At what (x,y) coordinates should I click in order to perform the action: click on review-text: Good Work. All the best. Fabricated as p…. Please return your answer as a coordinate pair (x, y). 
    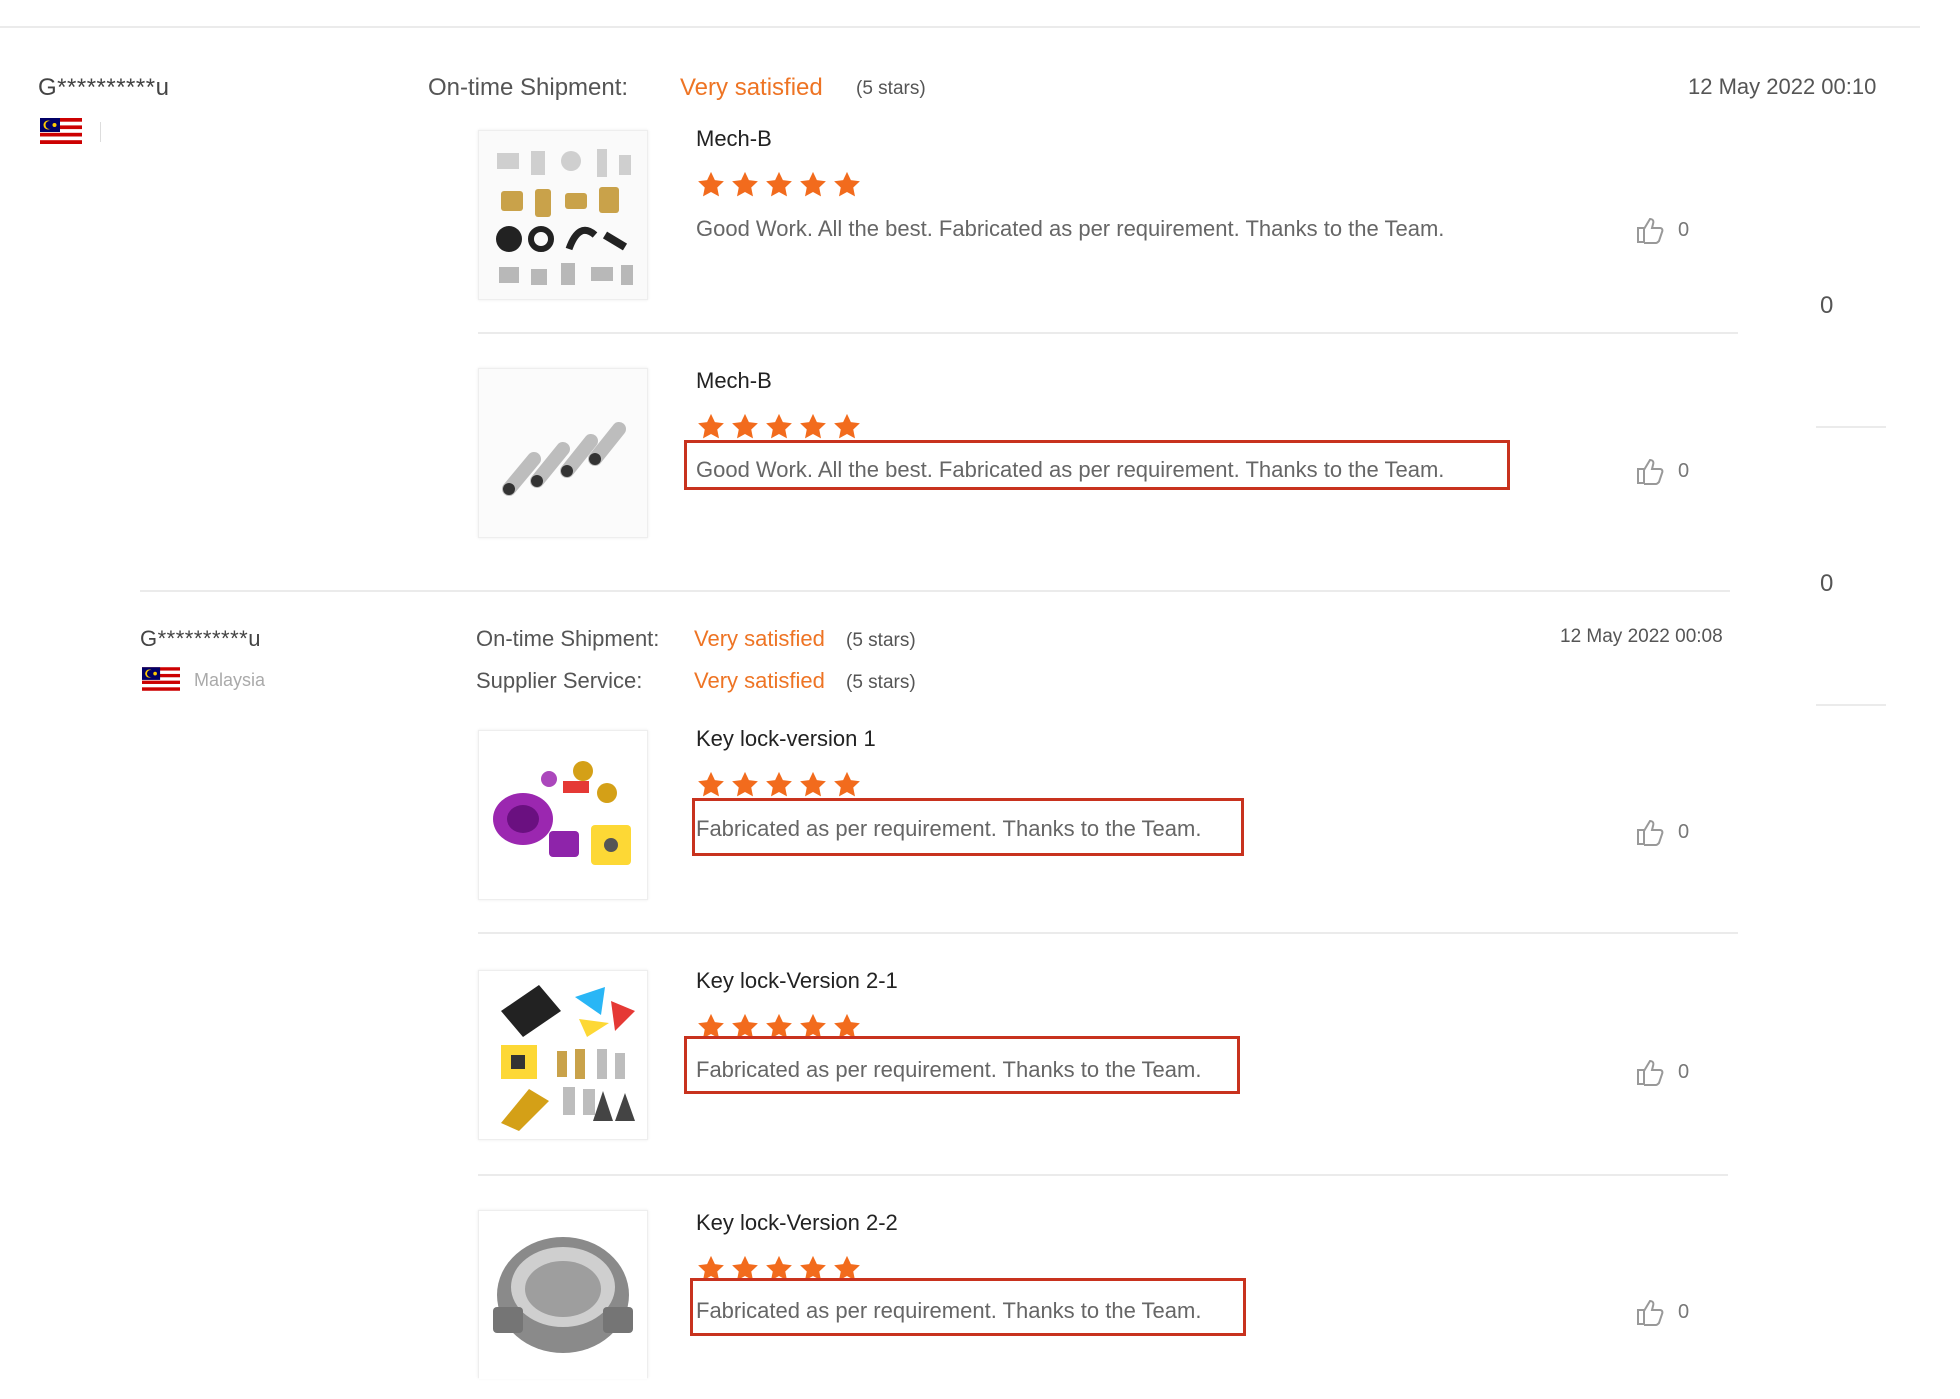
    Looking at the image, I should click on (1070, 228).